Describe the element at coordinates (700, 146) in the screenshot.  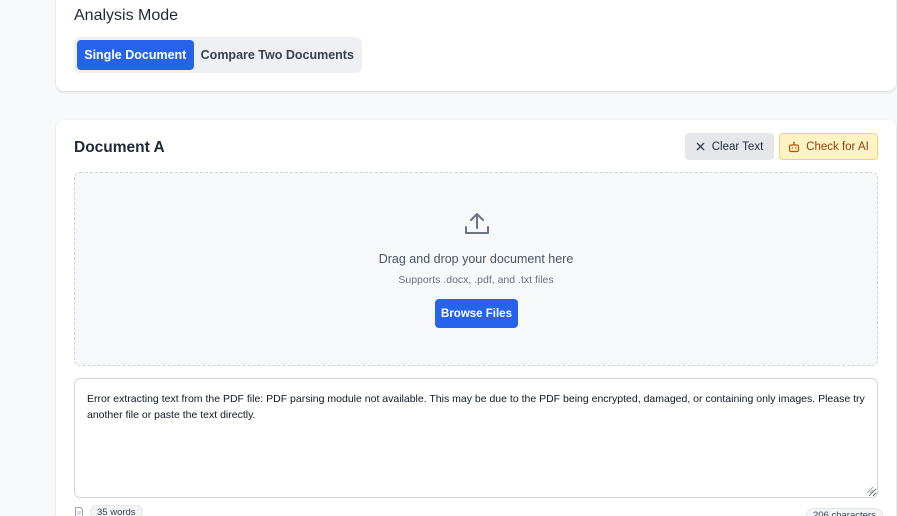
I see `close-icon` at that location.